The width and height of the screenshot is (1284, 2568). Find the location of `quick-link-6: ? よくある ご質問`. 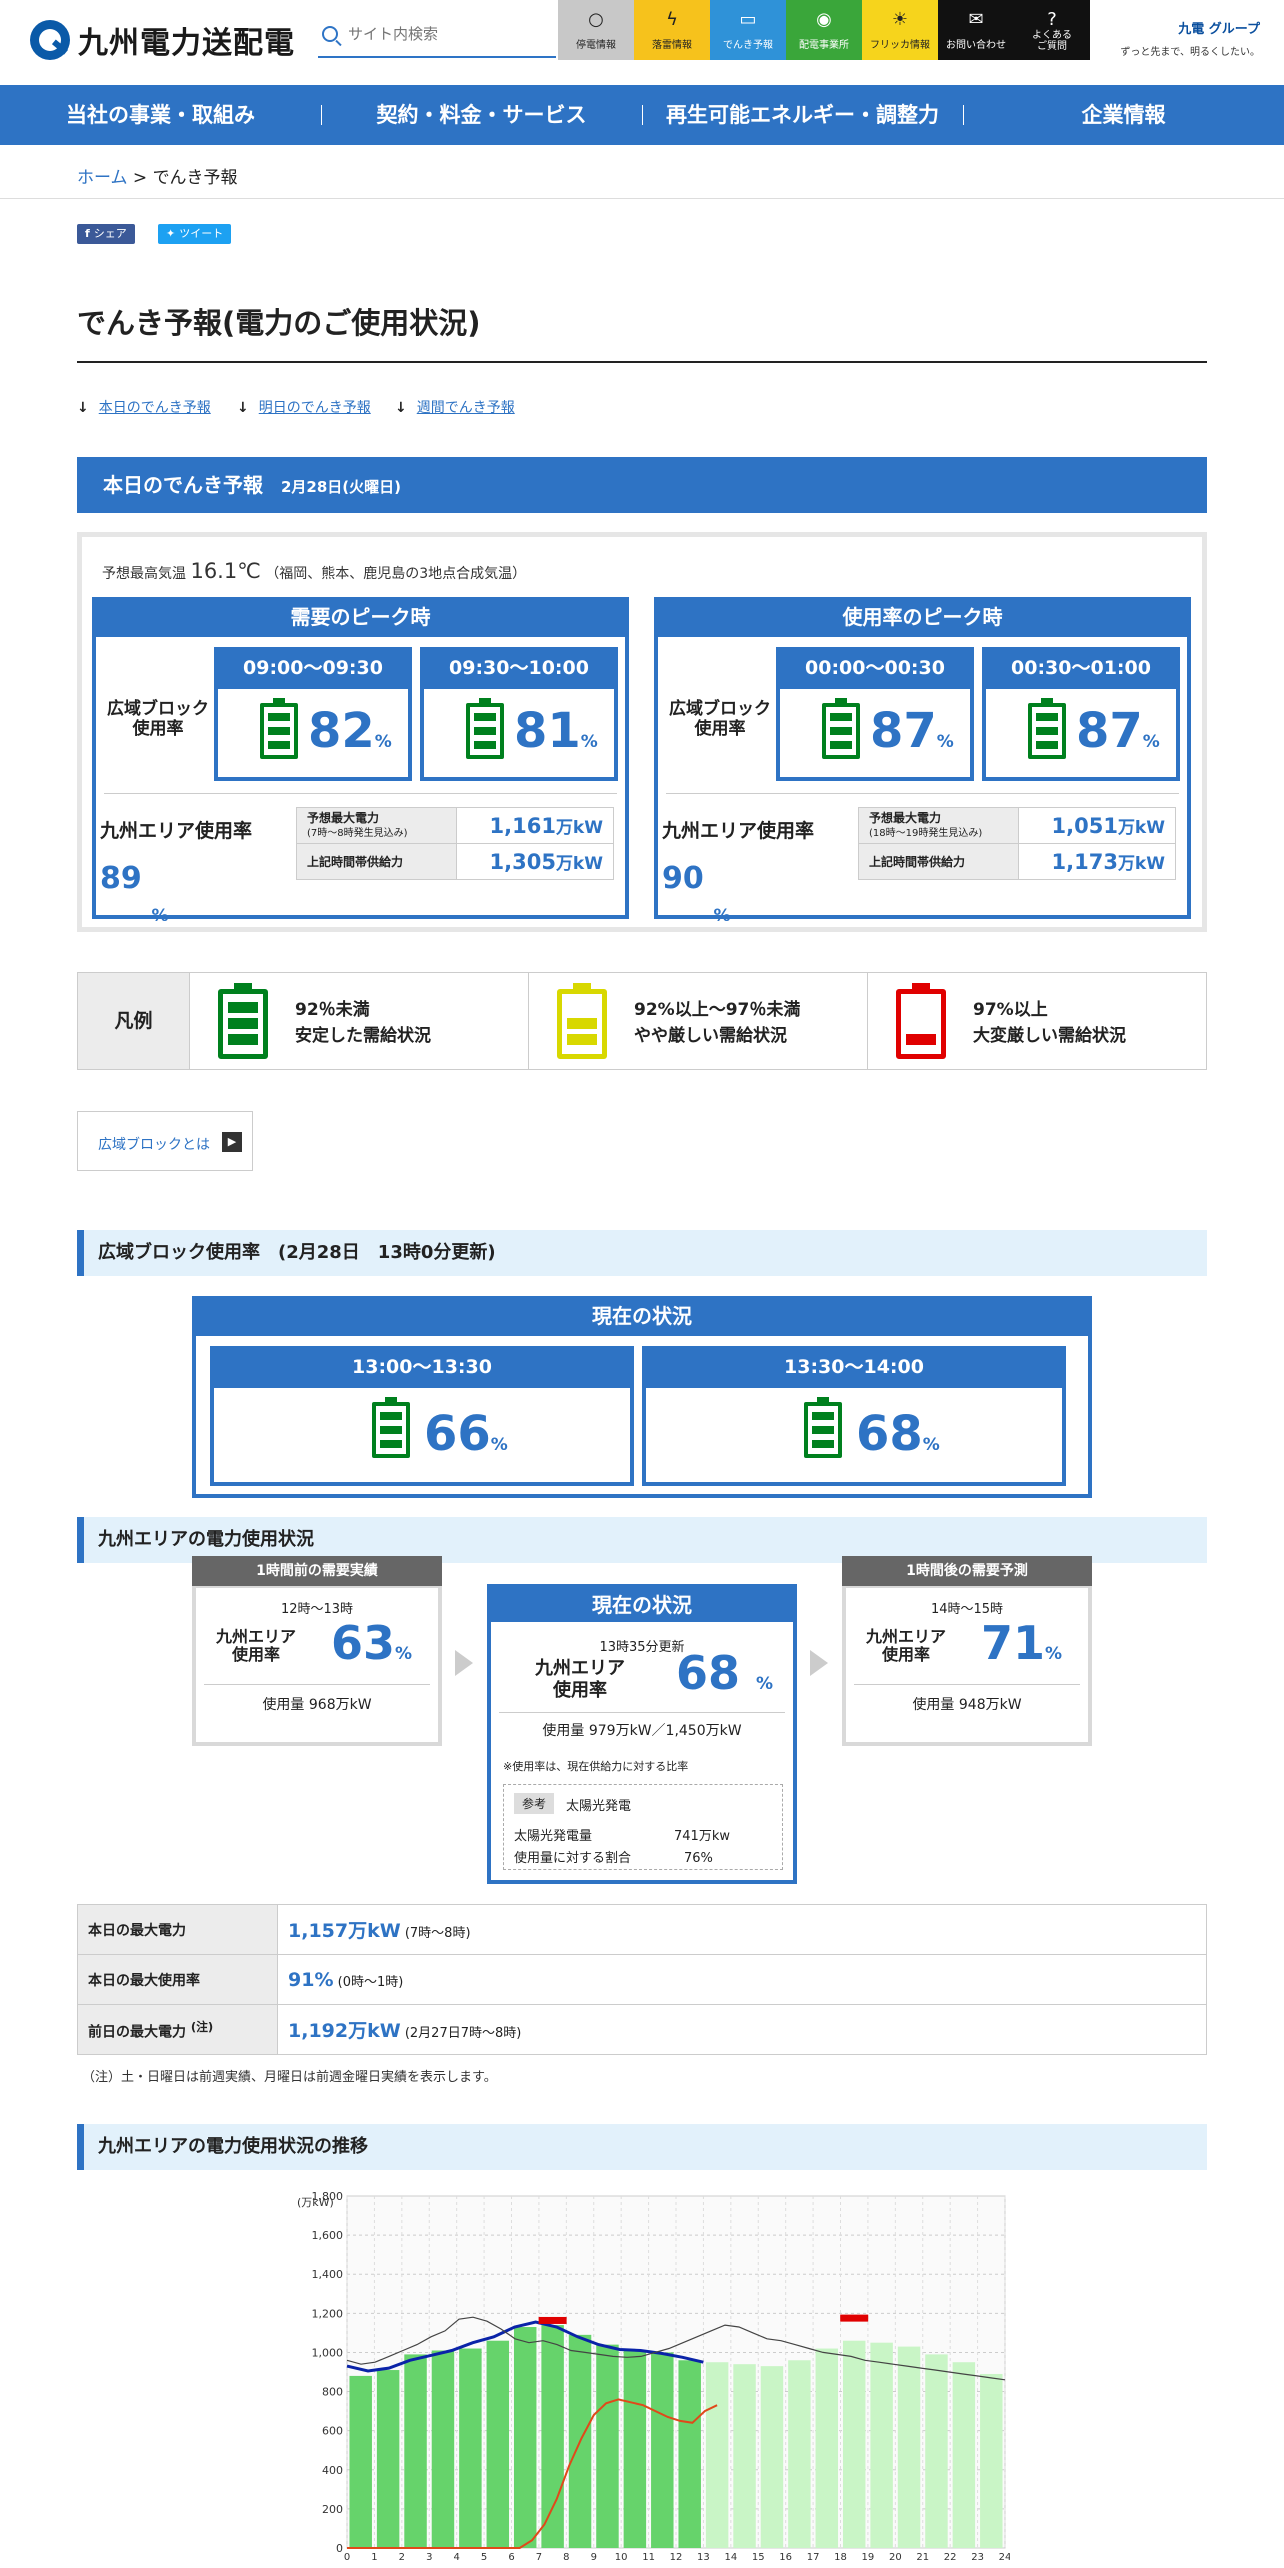

quick-link-6: ? よくある ご質問 is located at coordinates (1052, 30).